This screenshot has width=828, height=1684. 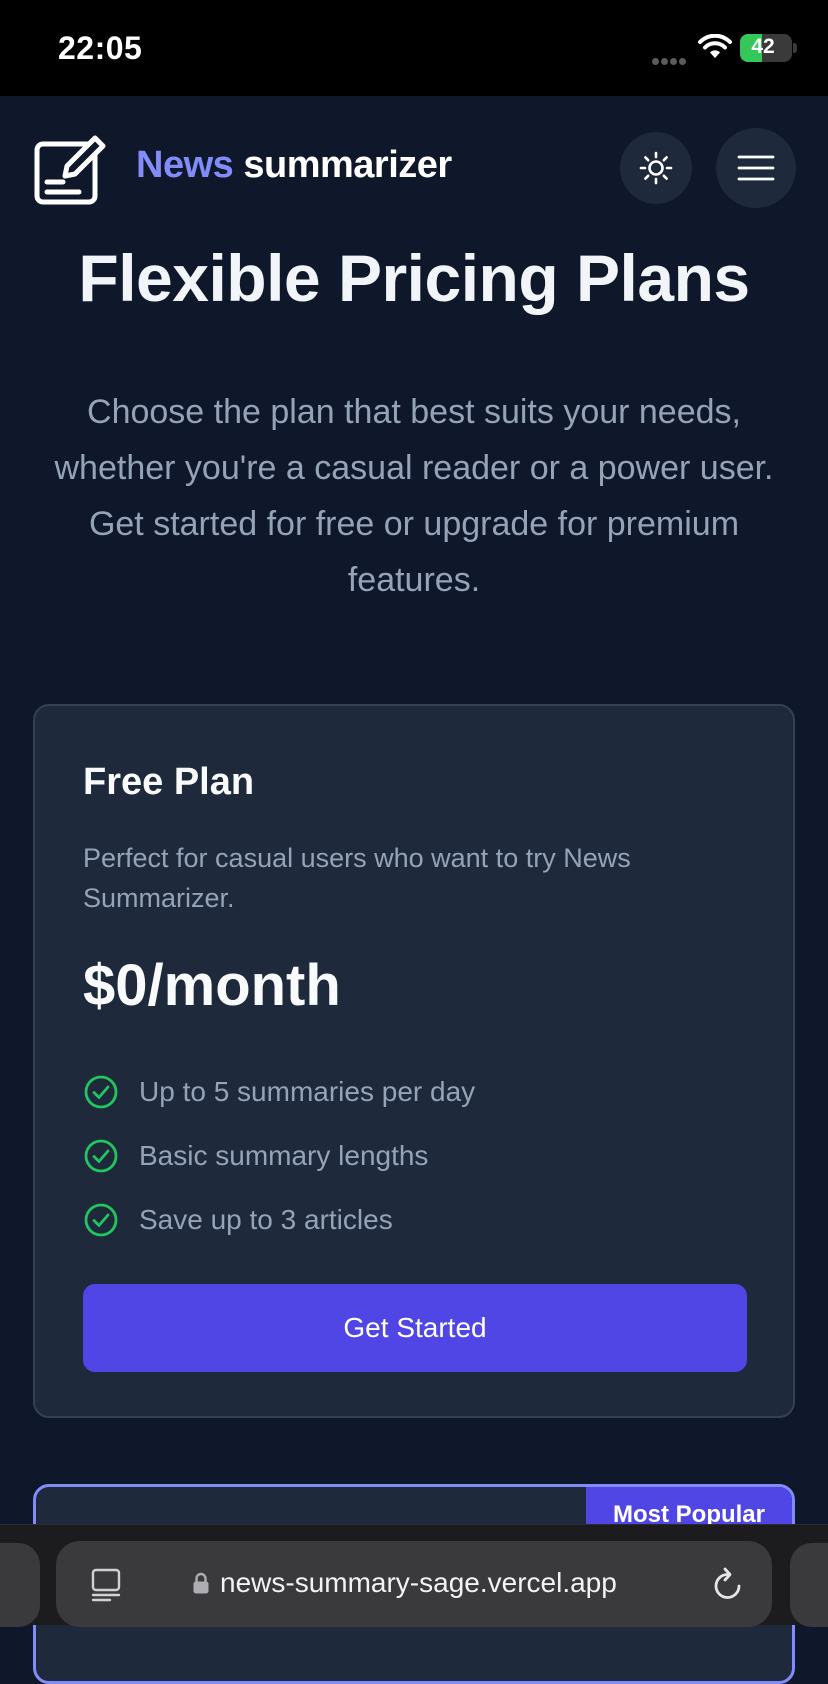 I want to click on previous-tab-preview, so click(x=20, y=1585).